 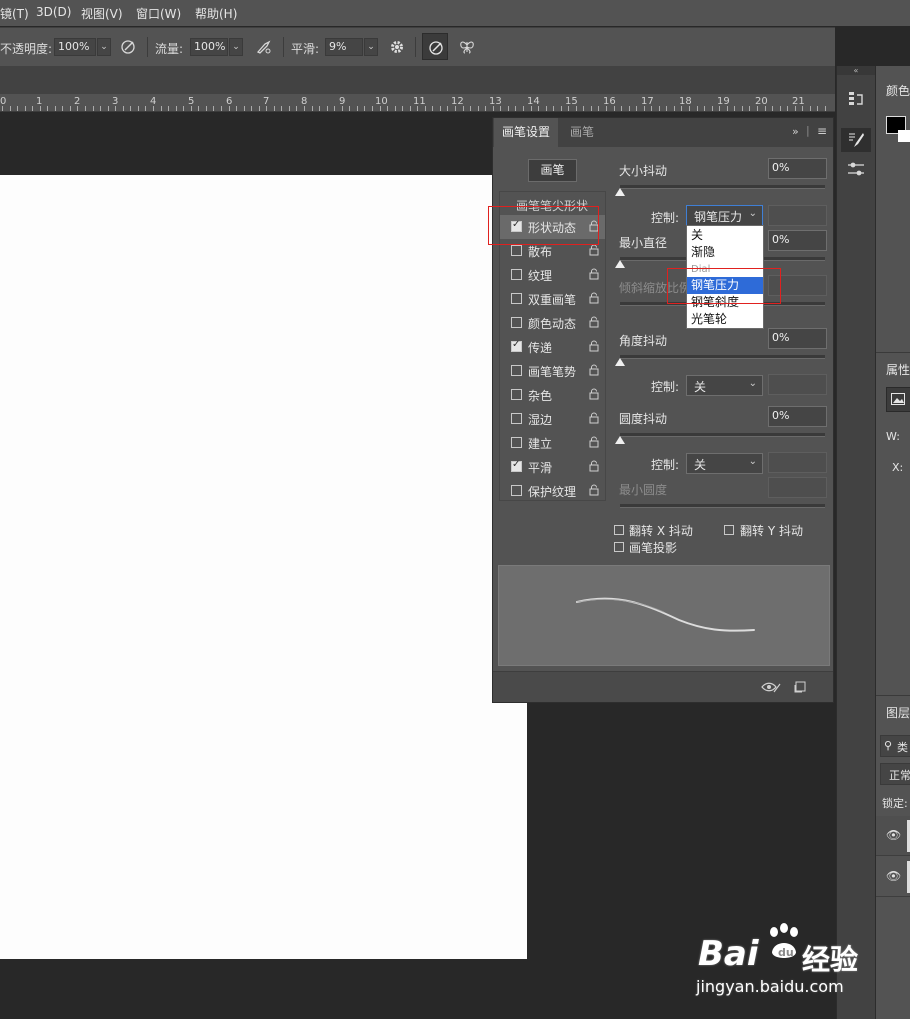 What do you see at coordinates (856, 140) in the screenshot?
I see `brush-settings-dock-button` at bounding box center [856, 140].